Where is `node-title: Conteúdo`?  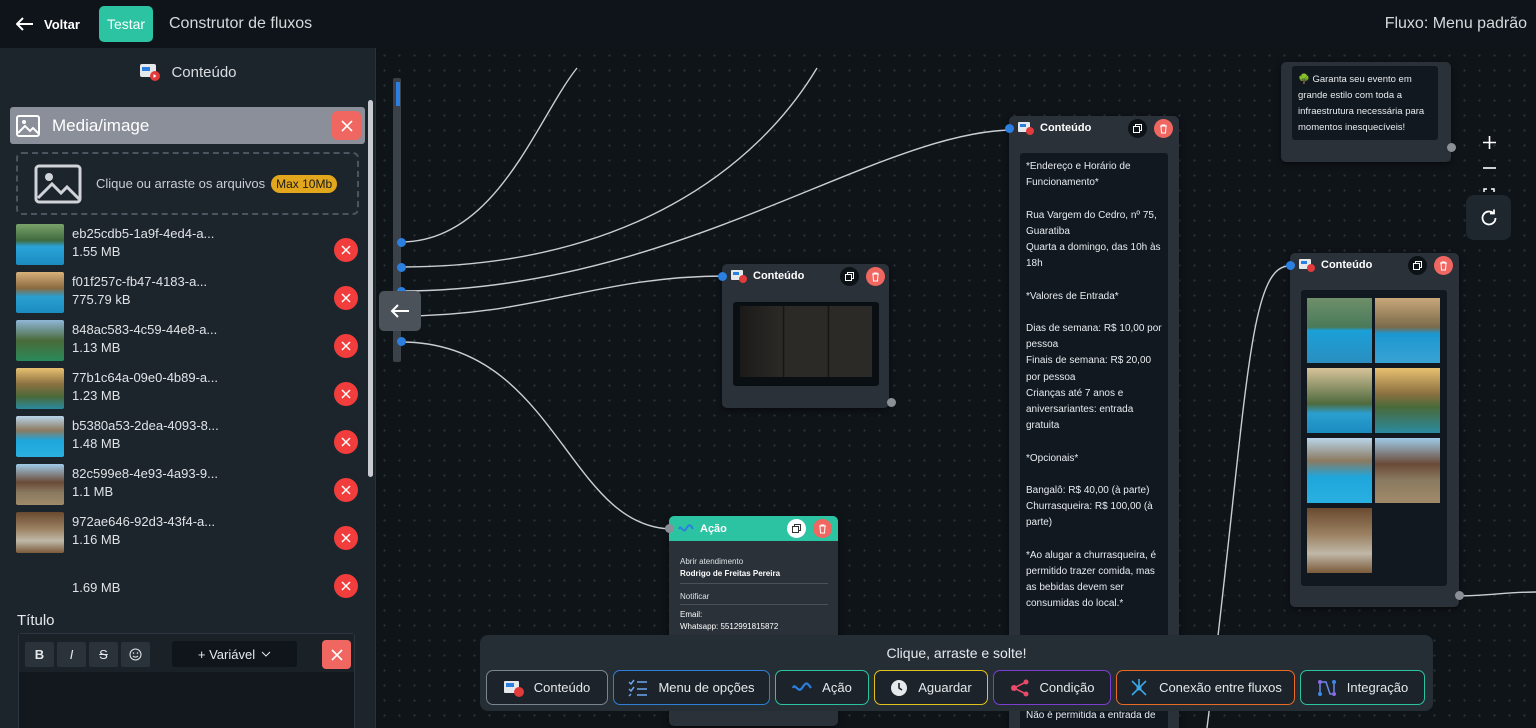 node-title: Conteúdo is located at coordinates (1066, 128).